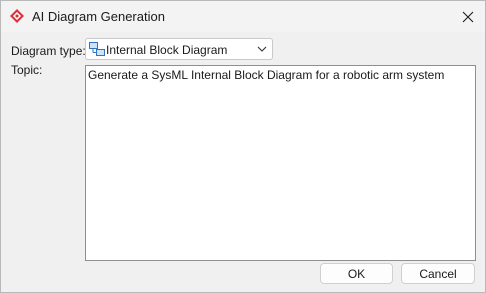 Image resolution: width=486 pixels, height=293 pixels. Describe the element at coordinates (243, 16) in the screenshot. I see `title-bar: AI Diagram Generation` at that location.